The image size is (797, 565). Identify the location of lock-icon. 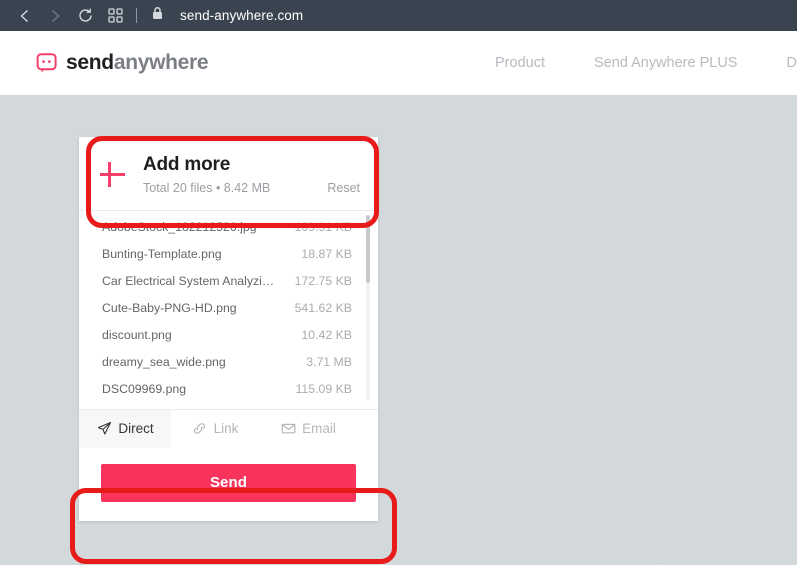
(157, 16).